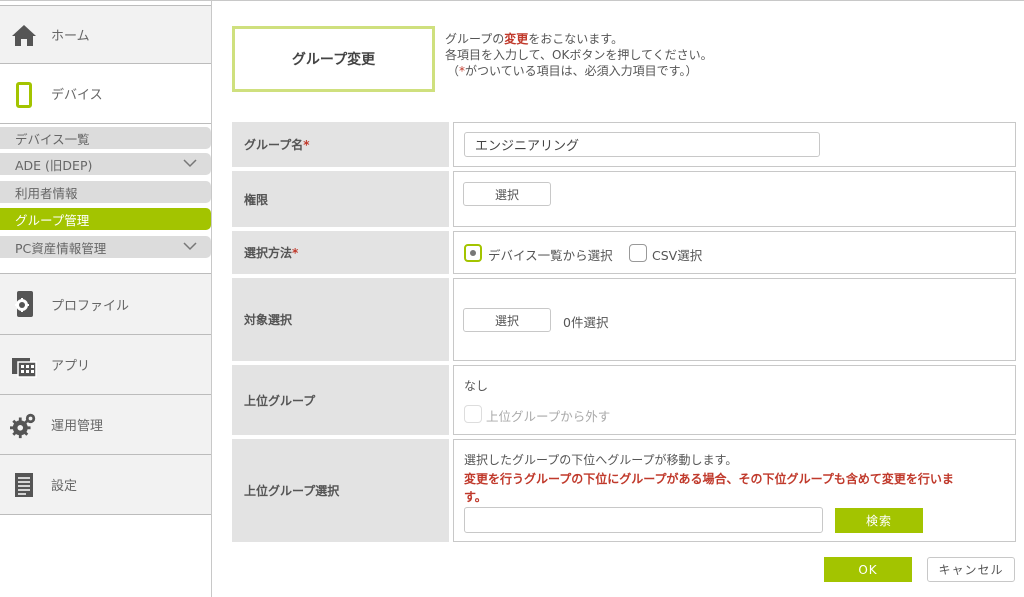 The height and width of the screenshot is (597, 1024). Describe the element at coordinates (64, 486) in the screenshot. I see `nav-settings-label: 設定` at that location.